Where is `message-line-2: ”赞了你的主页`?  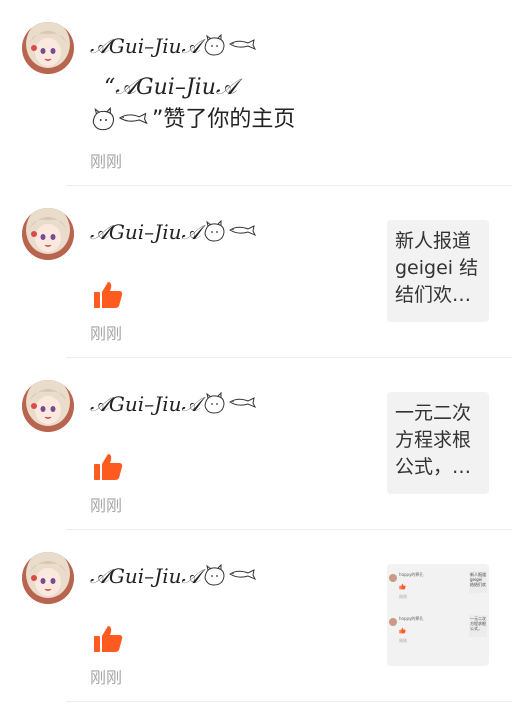 message-line-2: ”赞了你的主页 is located at coordinates (192, 120).